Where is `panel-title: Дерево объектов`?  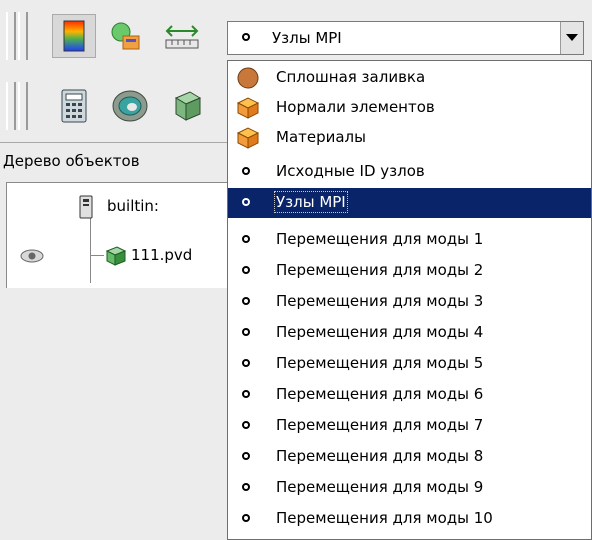 panel-title: Дерево объектов is located at coordinates (71, 161).